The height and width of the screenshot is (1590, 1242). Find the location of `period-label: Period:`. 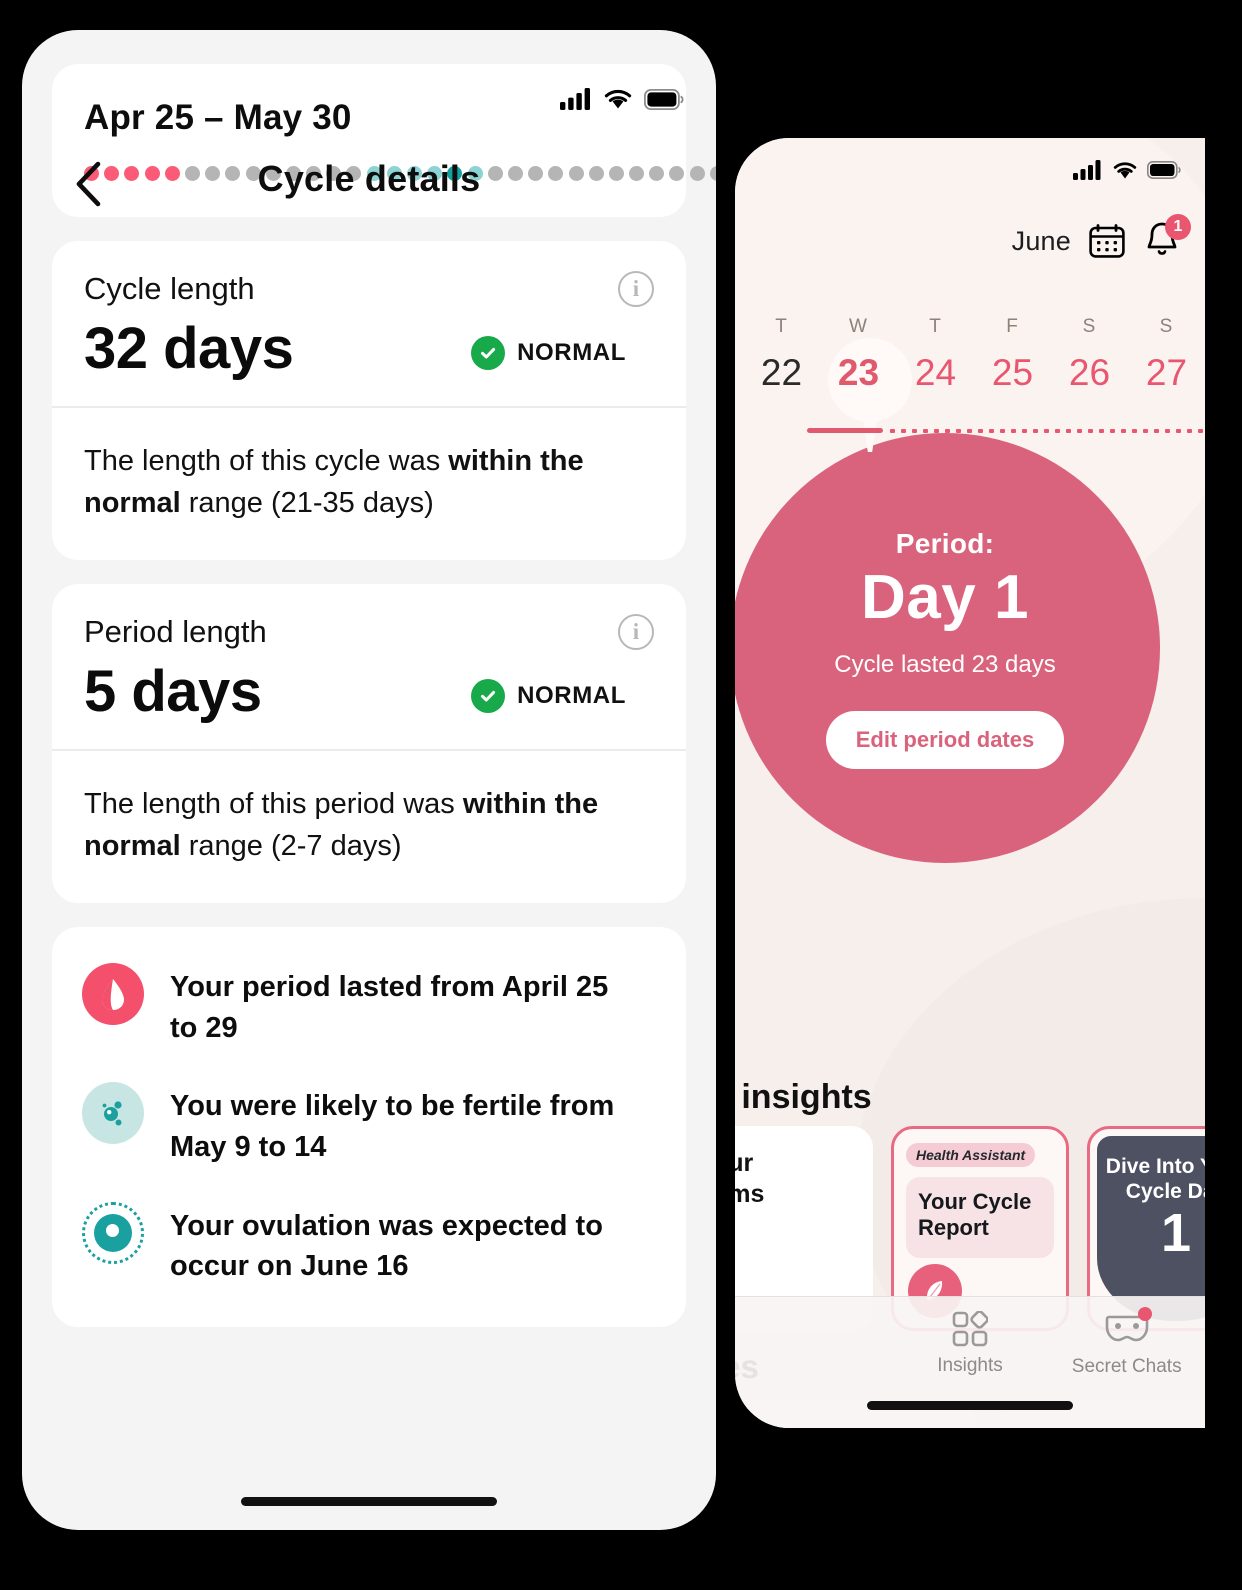

period-label: Period: is located at coordinates (945, 543).